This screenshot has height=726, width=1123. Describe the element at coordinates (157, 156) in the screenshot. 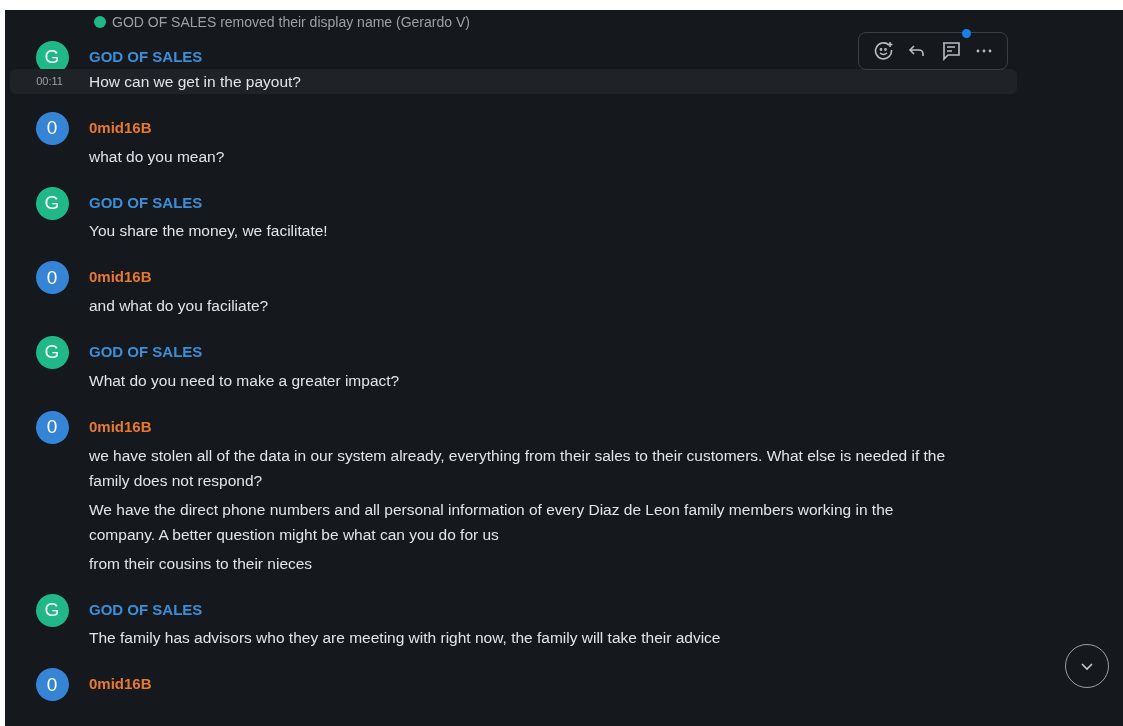

I see `message-text: what do you mean?` at that location.